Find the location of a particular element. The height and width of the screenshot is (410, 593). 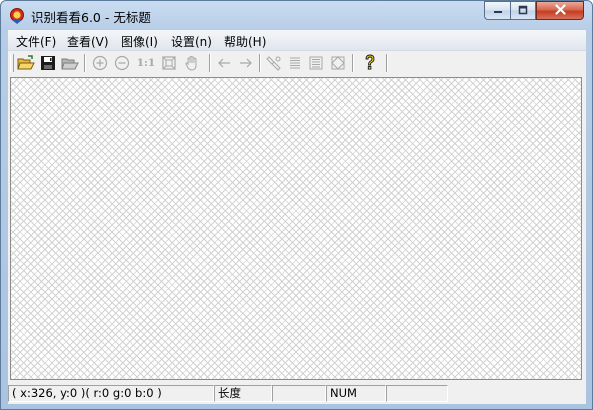

text-columns-icon is located at coordinates (316, 63).